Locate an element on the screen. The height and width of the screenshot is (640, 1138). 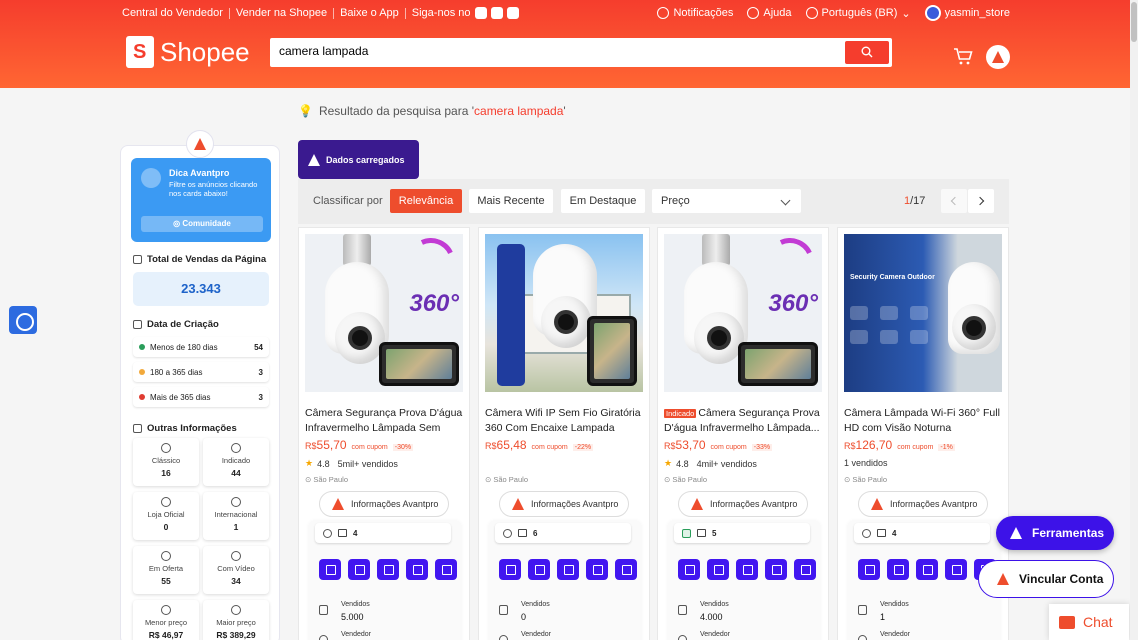
user-menu: yasmin_store is located at coordinates (967, 13).